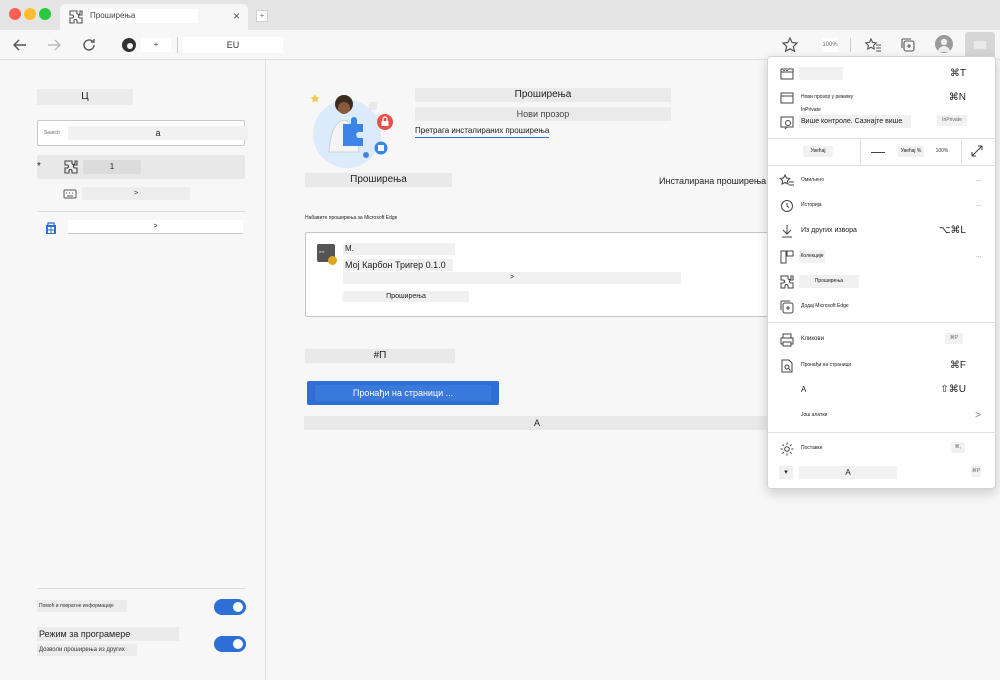  Describe the element at coordinates (860, 151) in the screenshot. I see `zoom-separator` at that location.